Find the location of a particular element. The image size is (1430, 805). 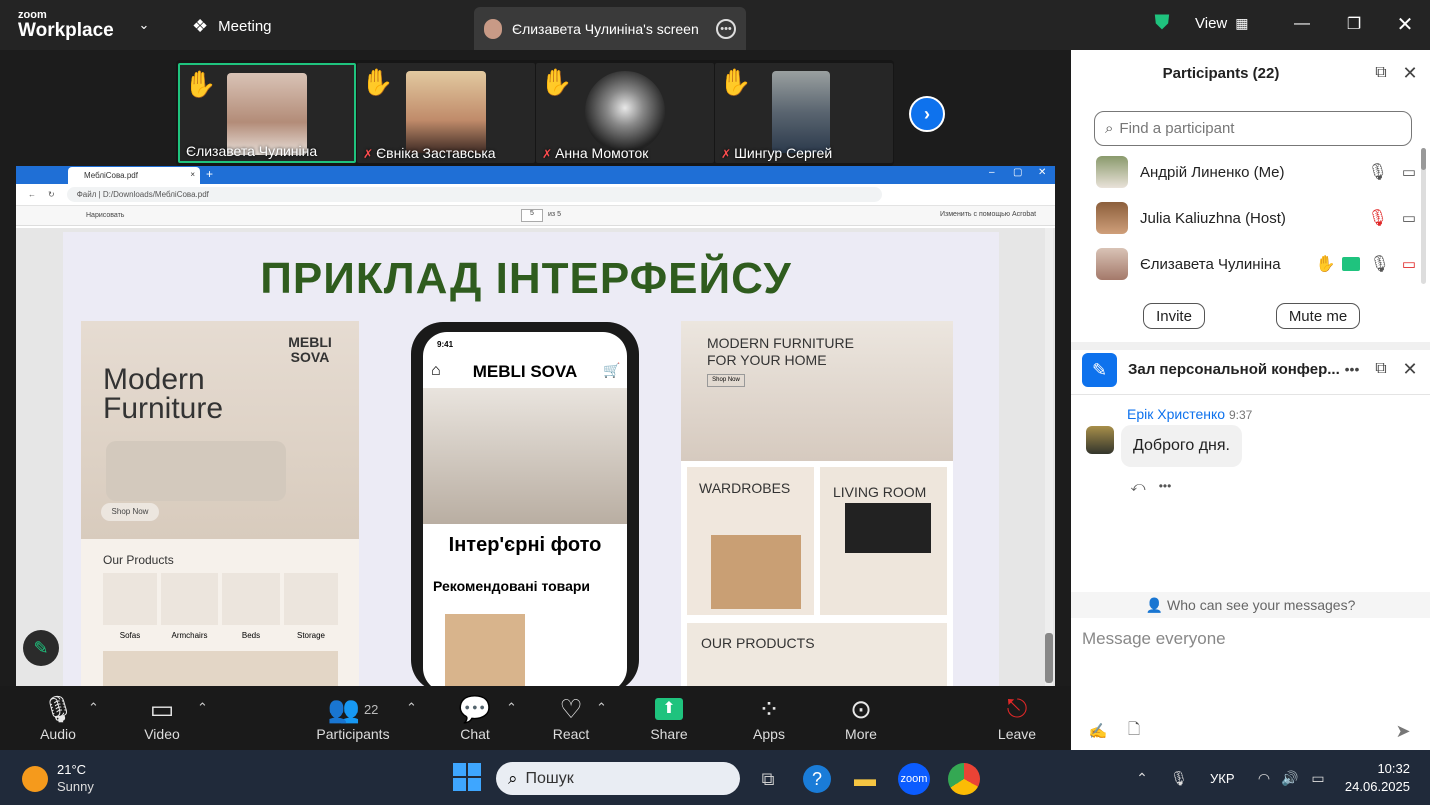

page-number-input: 5 is located at coordinates (532, 215).